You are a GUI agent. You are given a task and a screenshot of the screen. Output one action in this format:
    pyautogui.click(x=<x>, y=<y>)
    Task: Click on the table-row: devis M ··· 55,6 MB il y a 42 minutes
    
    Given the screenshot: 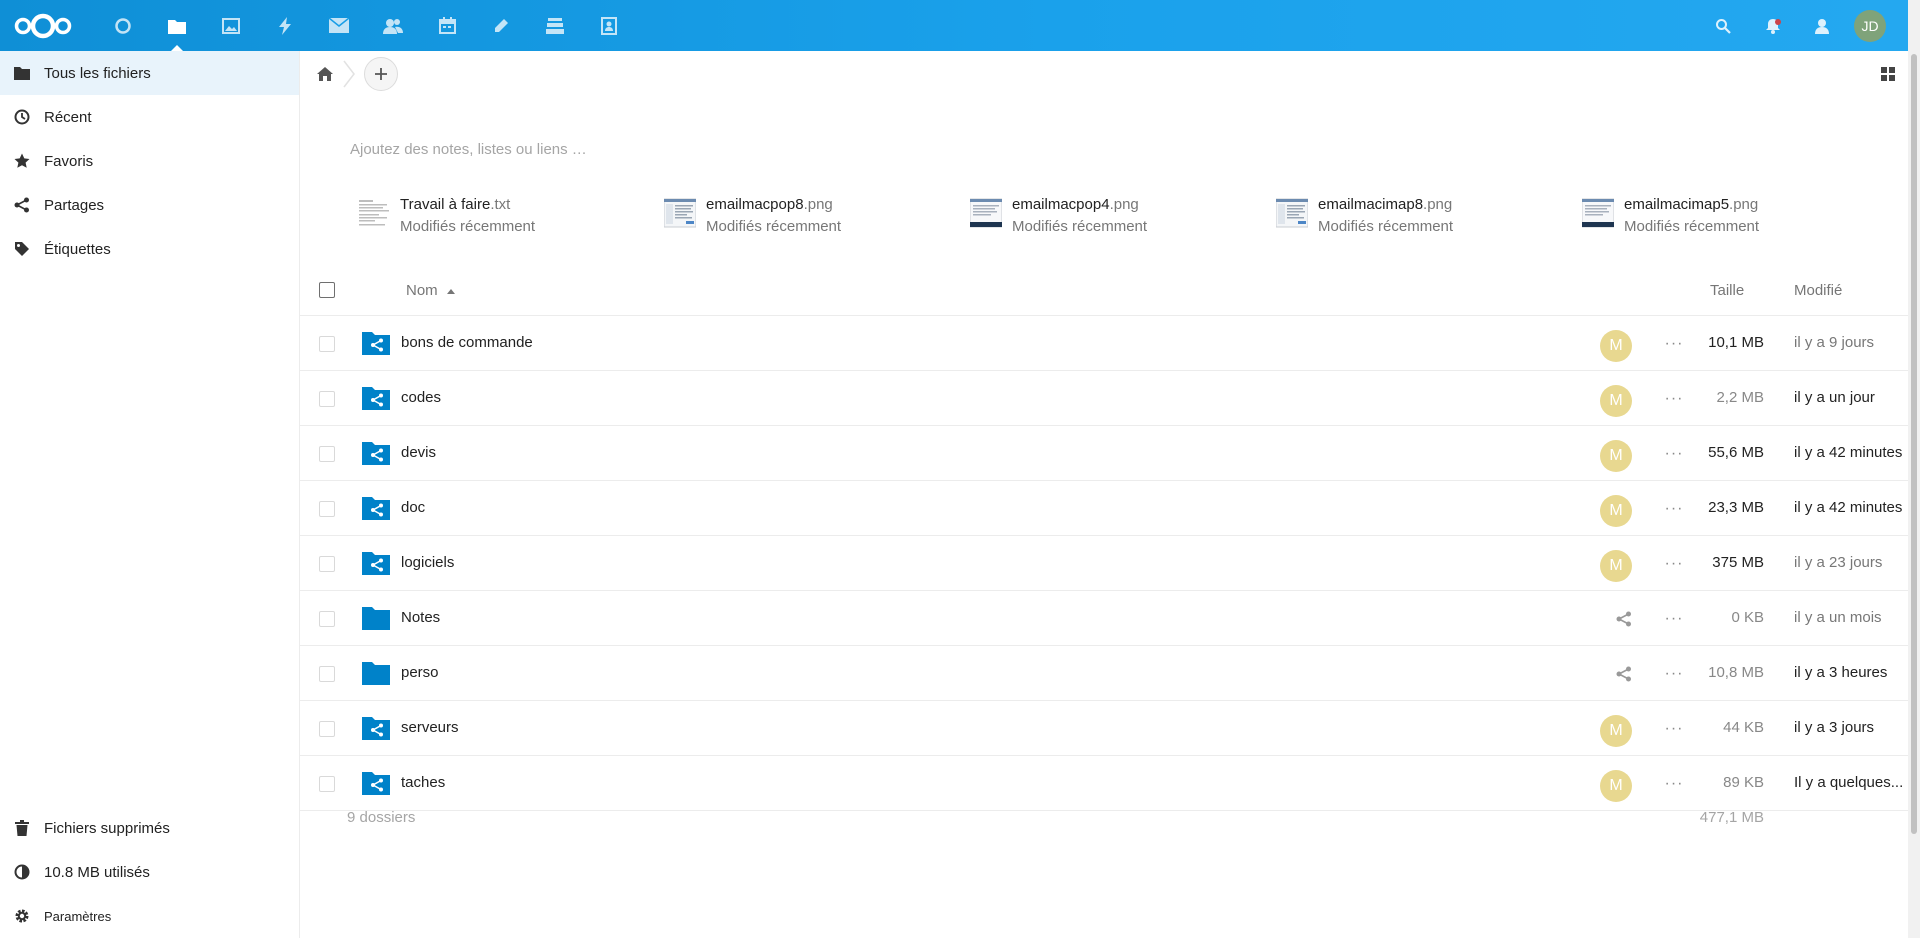 What is the action you would take?
    pyautogui.click(x=1104, y=453)
    